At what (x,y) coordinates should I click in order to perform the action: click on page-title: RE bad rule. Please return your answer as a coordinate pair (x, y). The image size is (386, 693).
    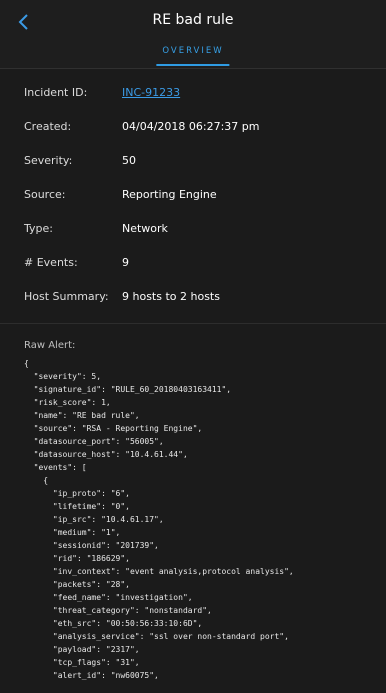
    Looking at the image, I should click on (193, 20).